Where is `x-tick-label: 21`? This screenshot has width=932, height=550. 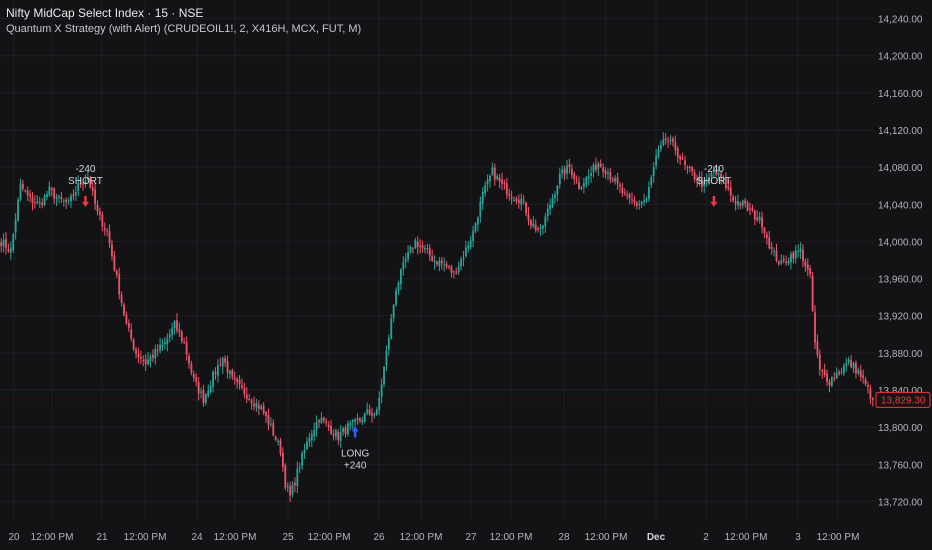 x-tick-label: 21 is located at coordinates (102, 537).